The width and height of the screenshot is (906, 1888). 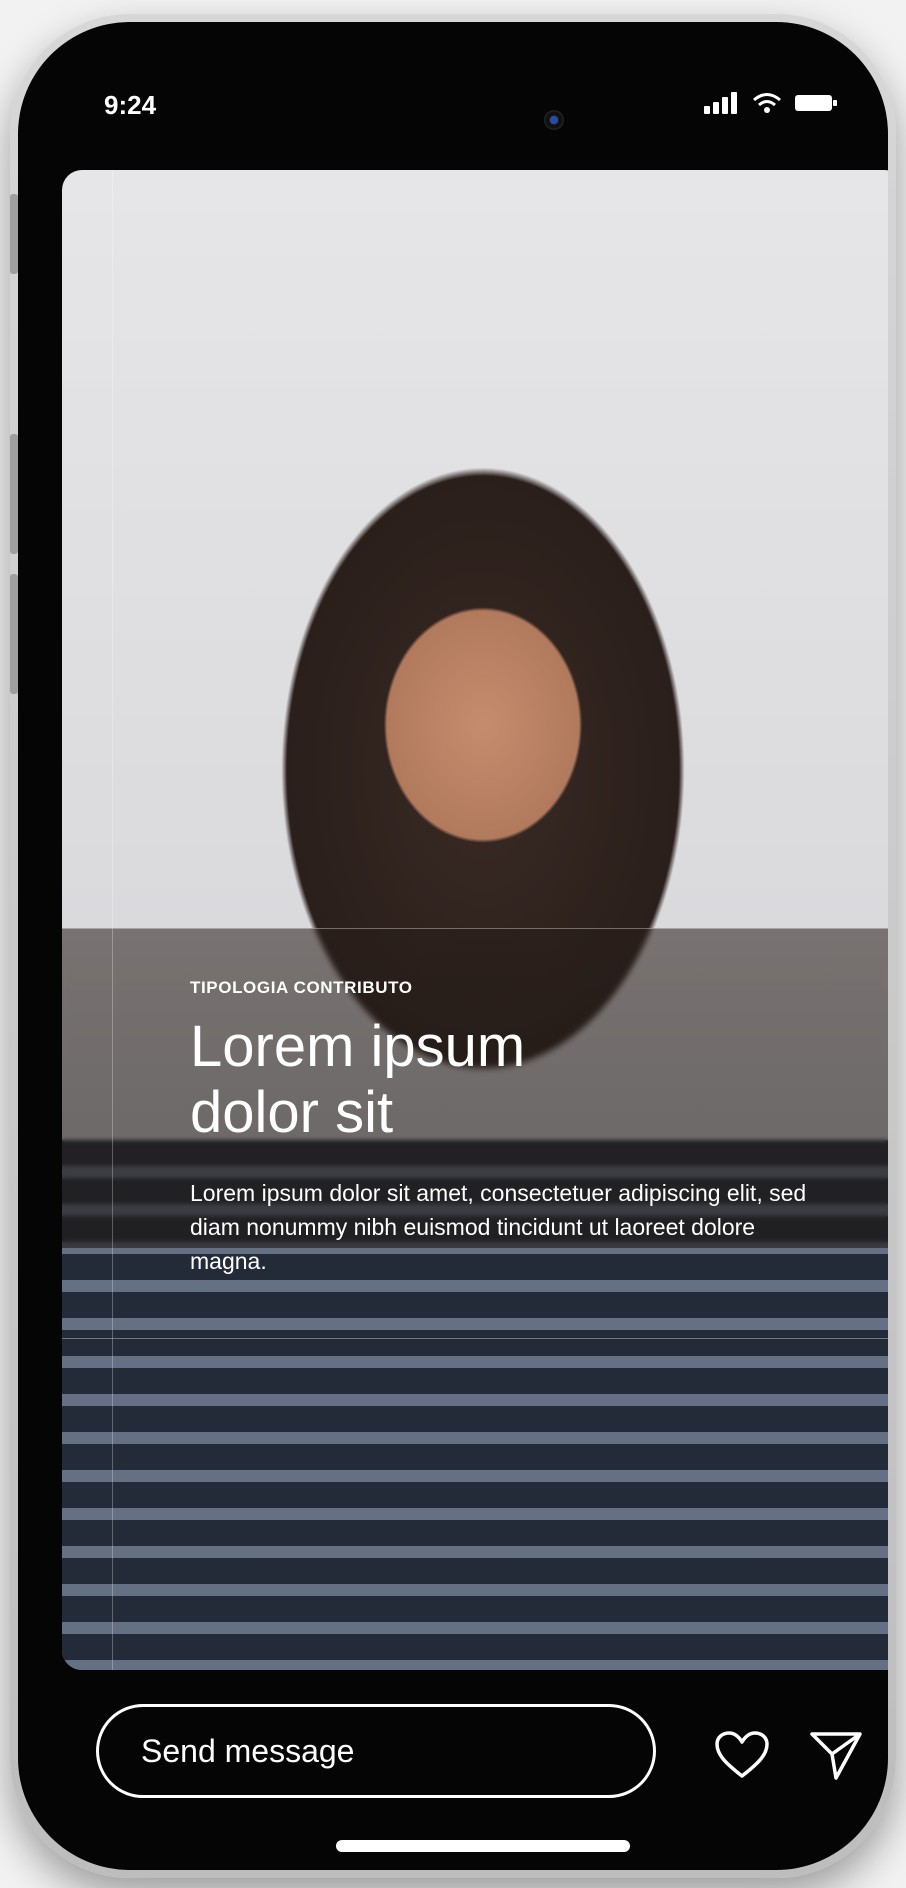 What do you see at coordinates (376, 1751) in the screenshot?
I see `send-message-input: Send message` at bounding box center [376, 1751].